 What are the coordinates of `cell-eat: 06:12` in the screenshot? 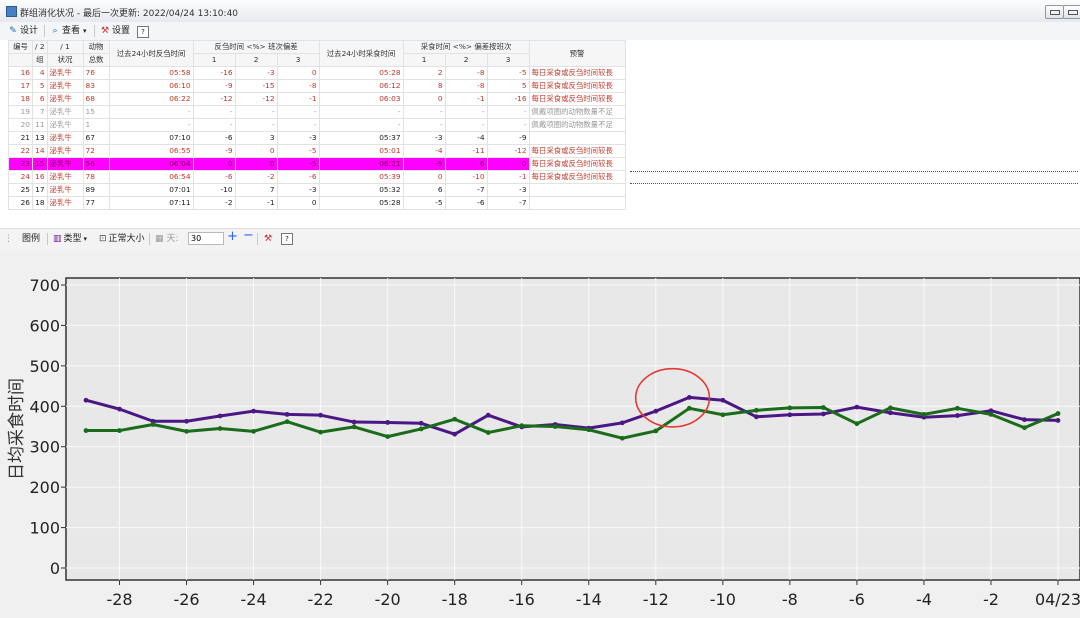 It's located at (361, 86).